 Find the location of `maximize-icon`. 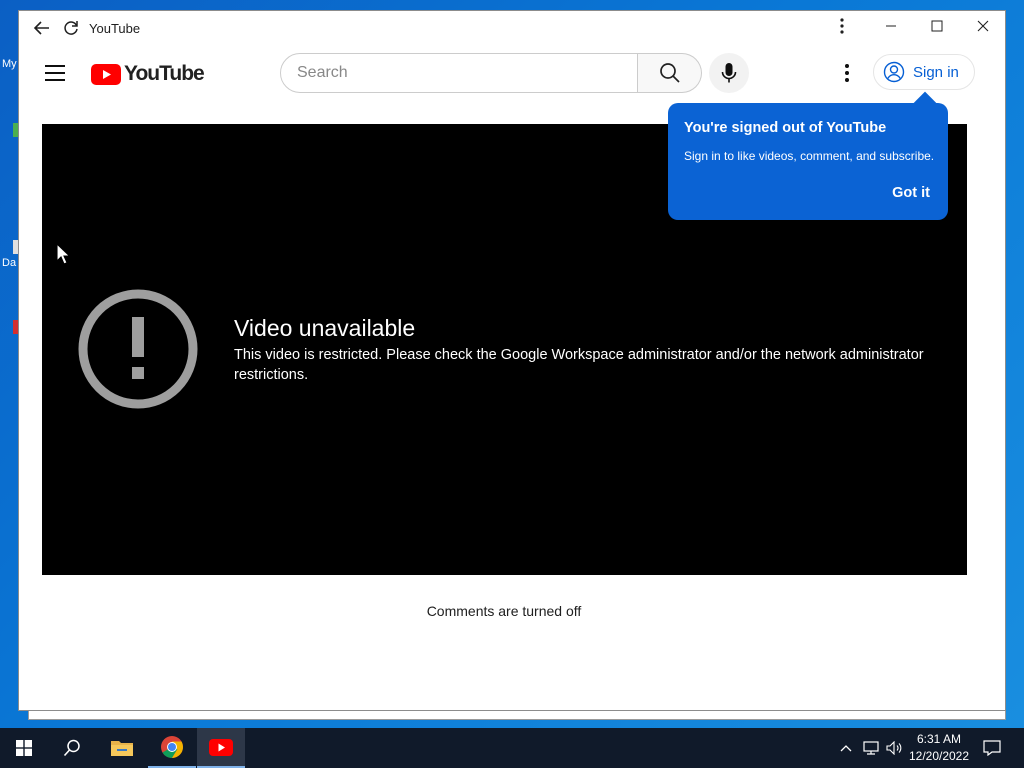

maximize-icon is located at coordinates (937, 26).